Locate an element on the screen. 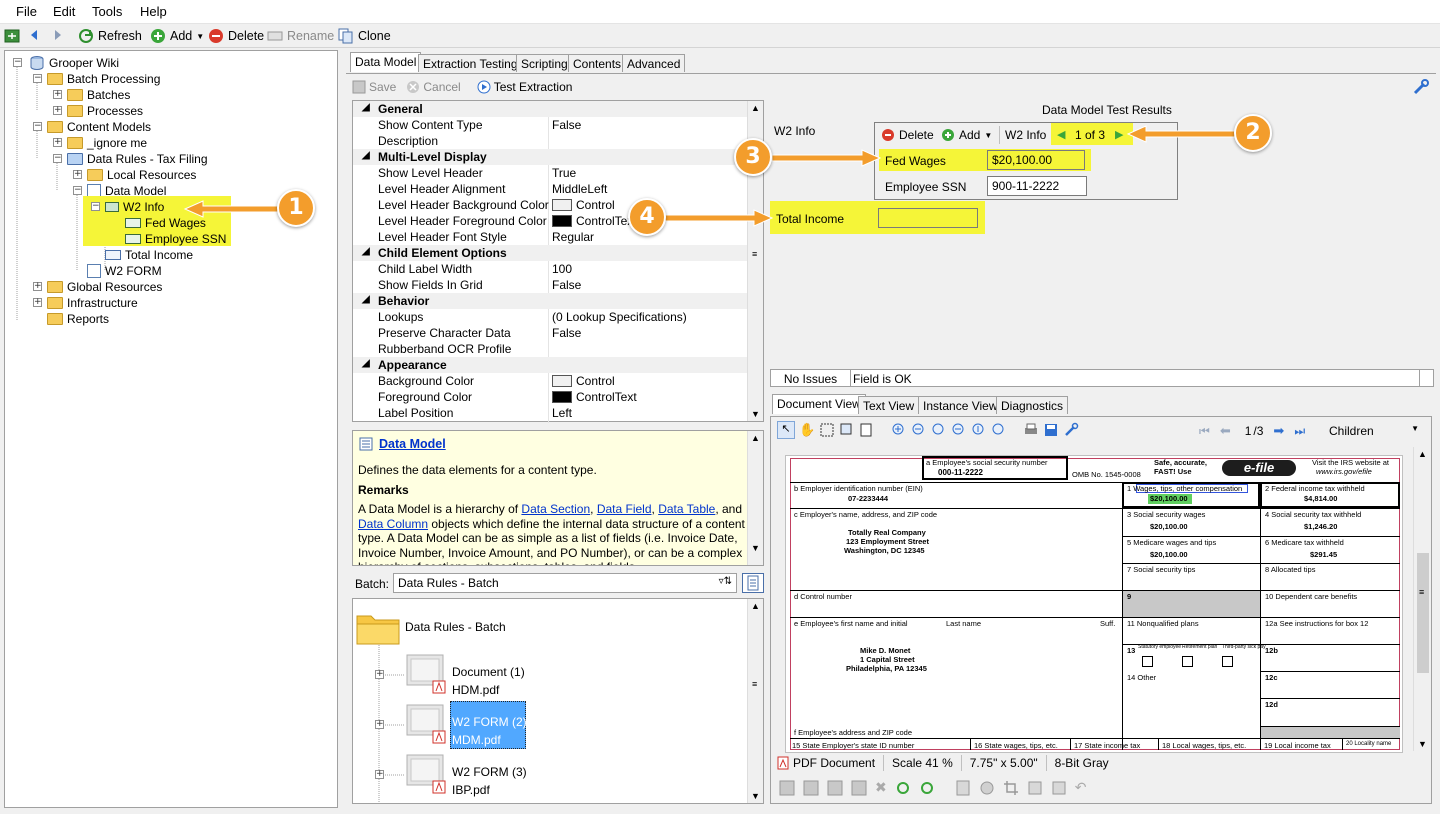  property-value: Left is located at coordinates (562, 413).